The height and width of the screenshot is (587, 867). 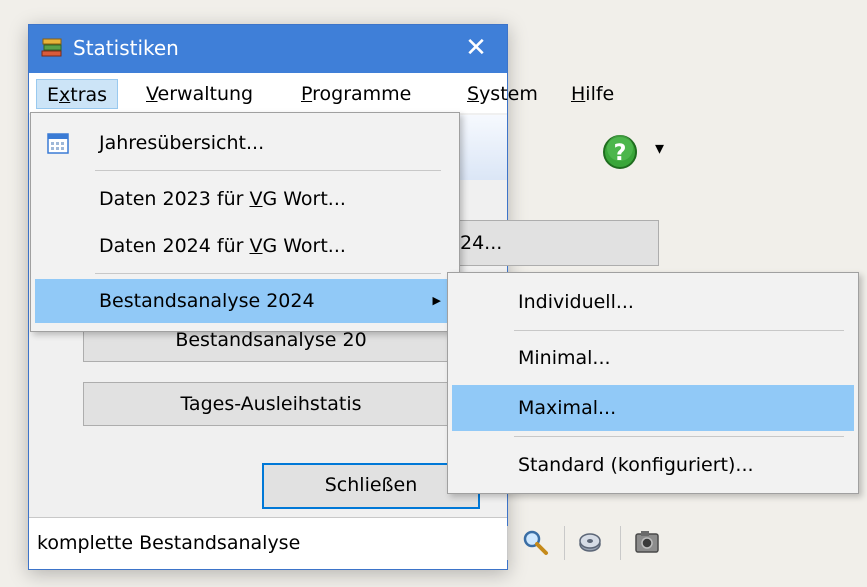 I want to click on menu-item-label-pre: Daten 2024 für, so click(x=174, y=246).